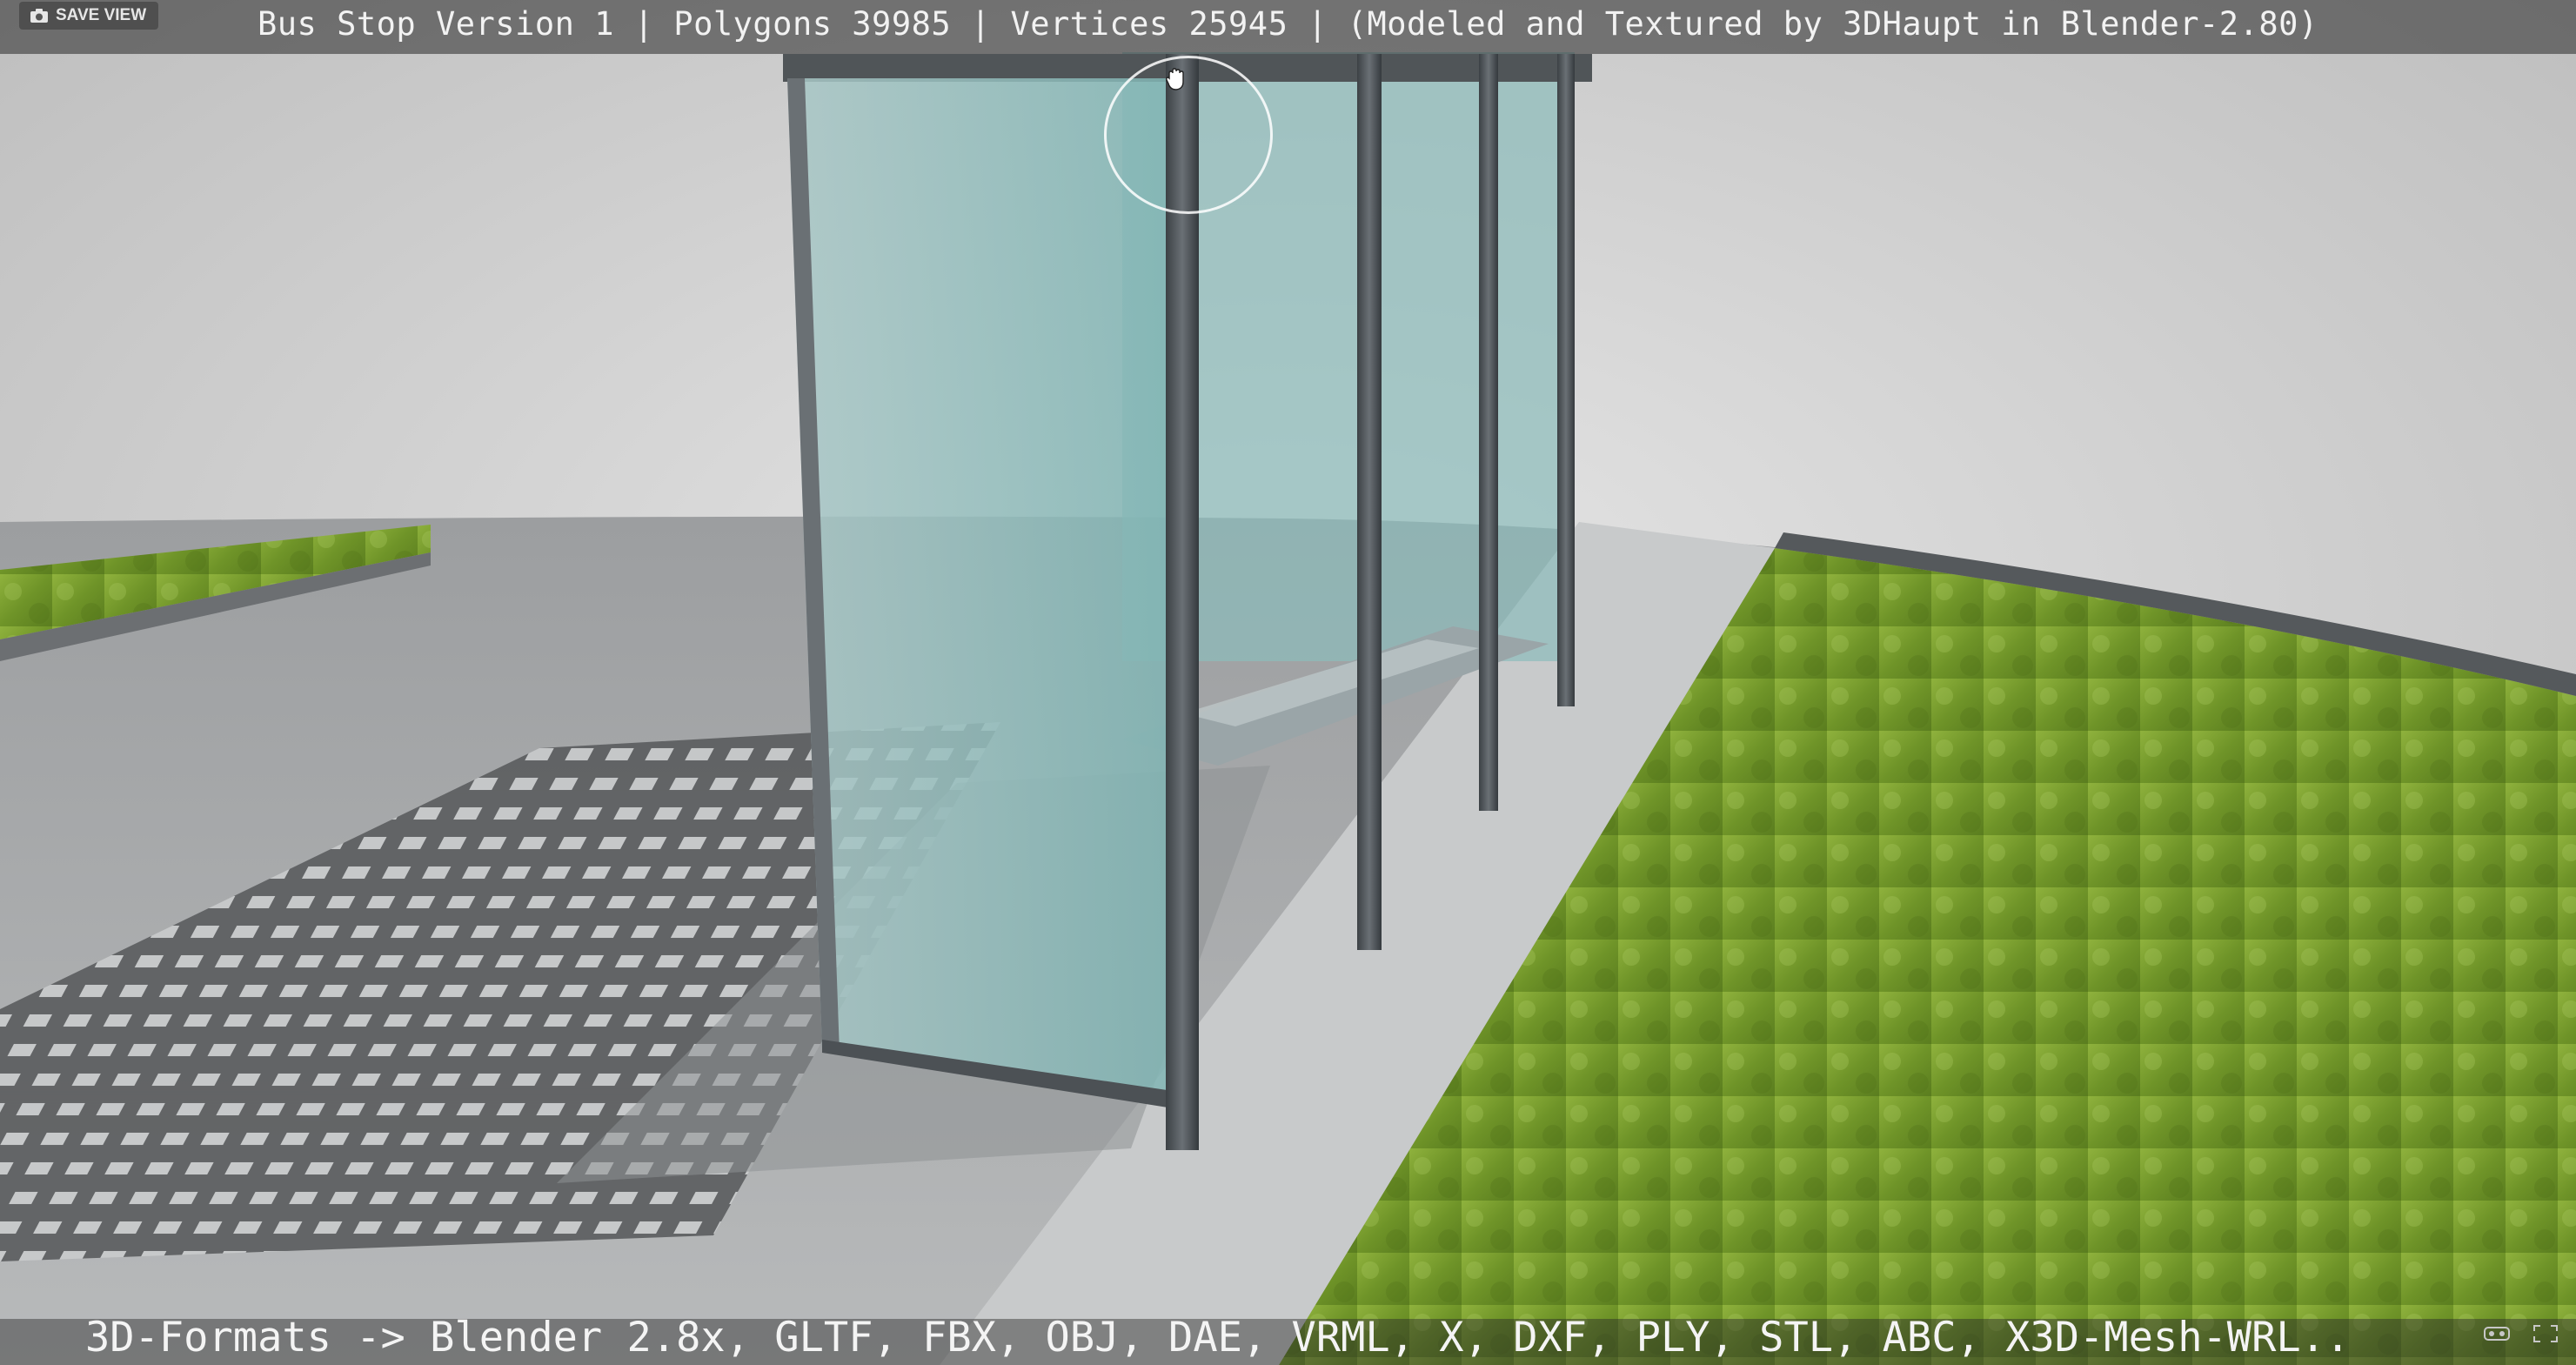 This screenshot has width=2576, height=1365. Describe the element at coordinates (39, 16) in the screenshot. I see `camera-icon` at that location.